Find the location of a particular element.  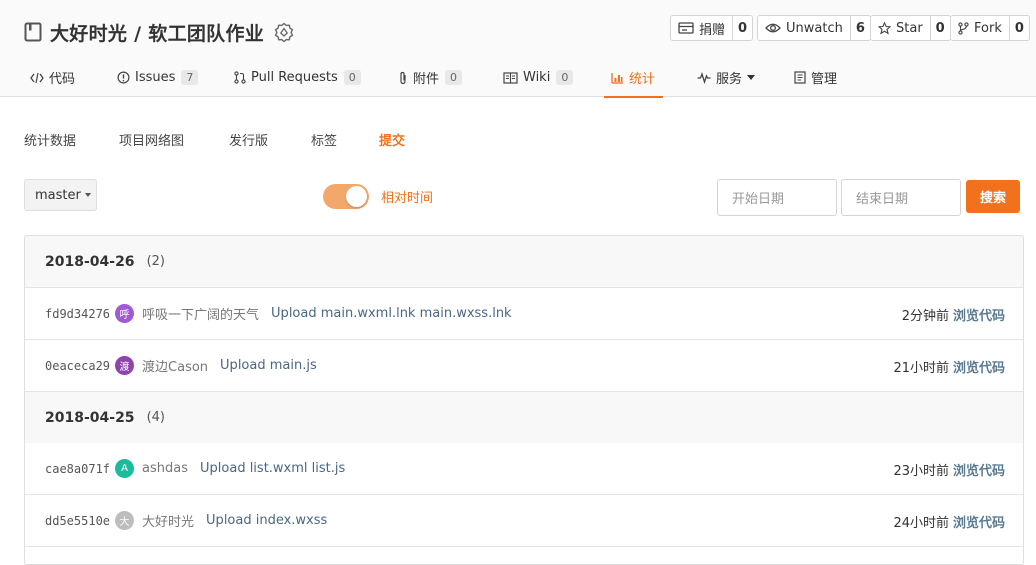

repo-name: 大好时光 / 软工团队作业 is located at coordinates (157, 32).